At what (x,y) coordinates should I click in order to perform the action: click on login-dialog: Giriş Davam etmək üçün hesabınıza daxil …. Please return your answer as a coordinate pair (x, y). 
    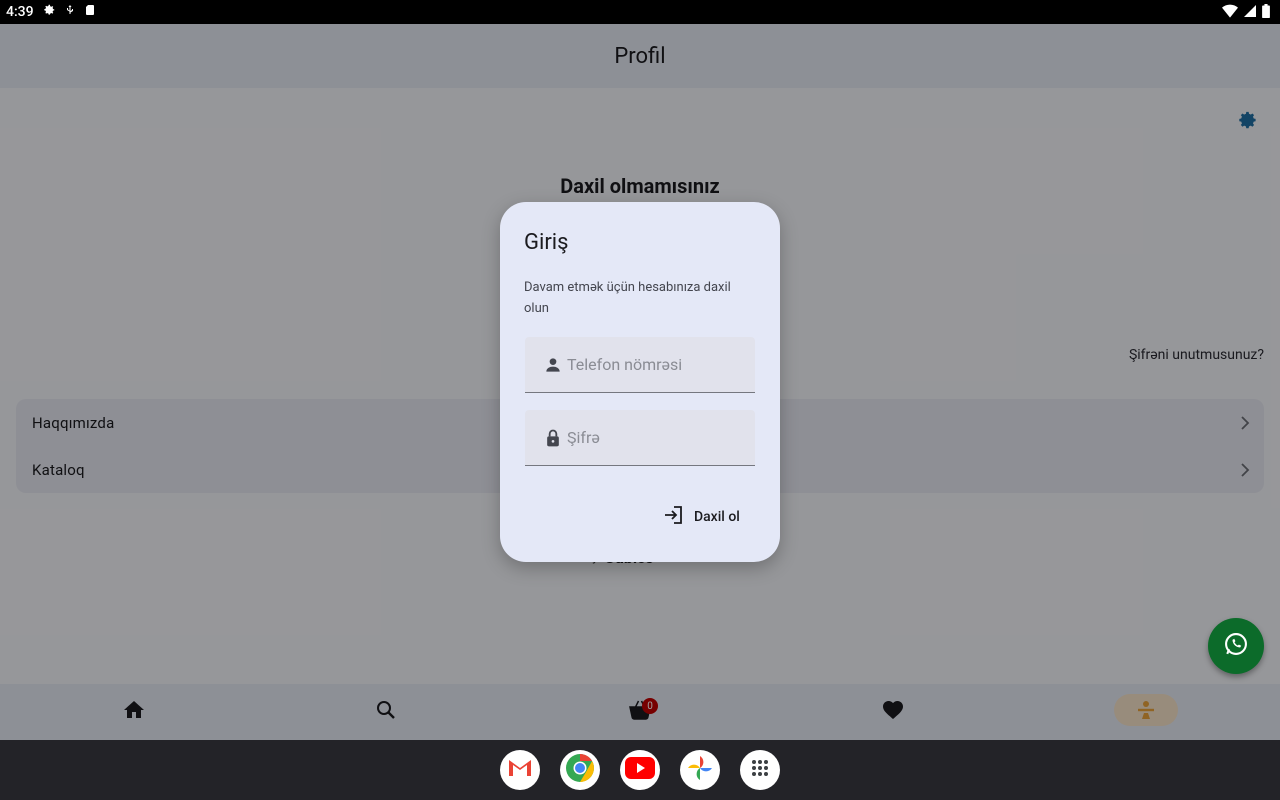
    Looking at the image, I should click on (640, 382).